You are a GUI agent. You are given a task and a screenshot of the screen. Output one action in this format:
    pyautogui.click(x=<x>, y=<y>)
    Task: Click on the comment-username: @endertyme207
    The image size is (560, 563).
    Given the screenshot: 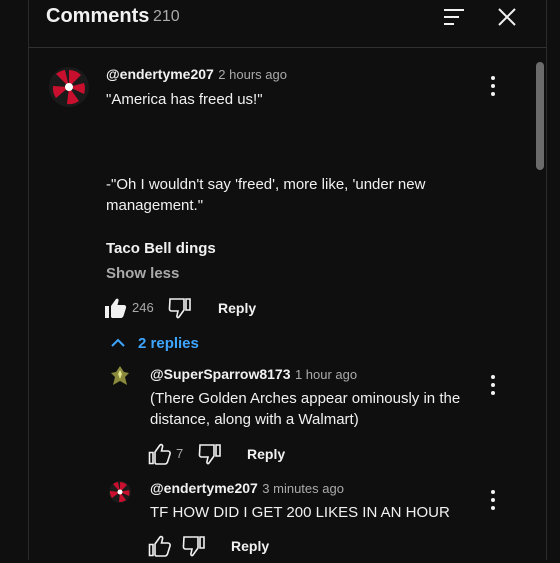 What is the action you would take?
    pyautogui.click(x=160, y=74)
    